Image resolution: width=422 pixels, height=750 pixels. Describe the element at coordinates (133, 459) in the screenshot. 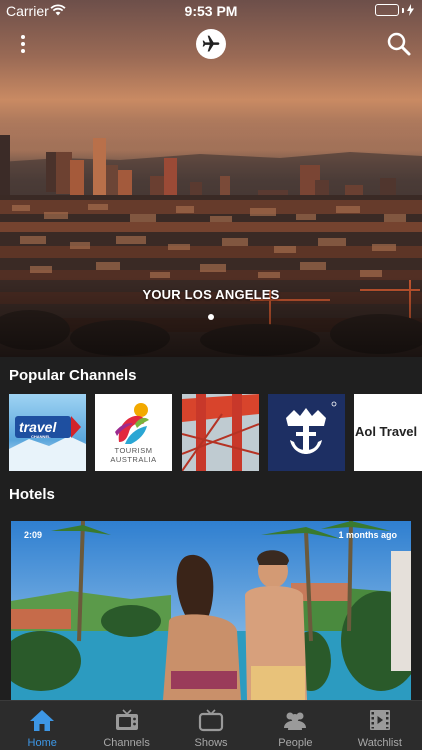

I see `channel-subtitle: AUSTRALIA` at that location.